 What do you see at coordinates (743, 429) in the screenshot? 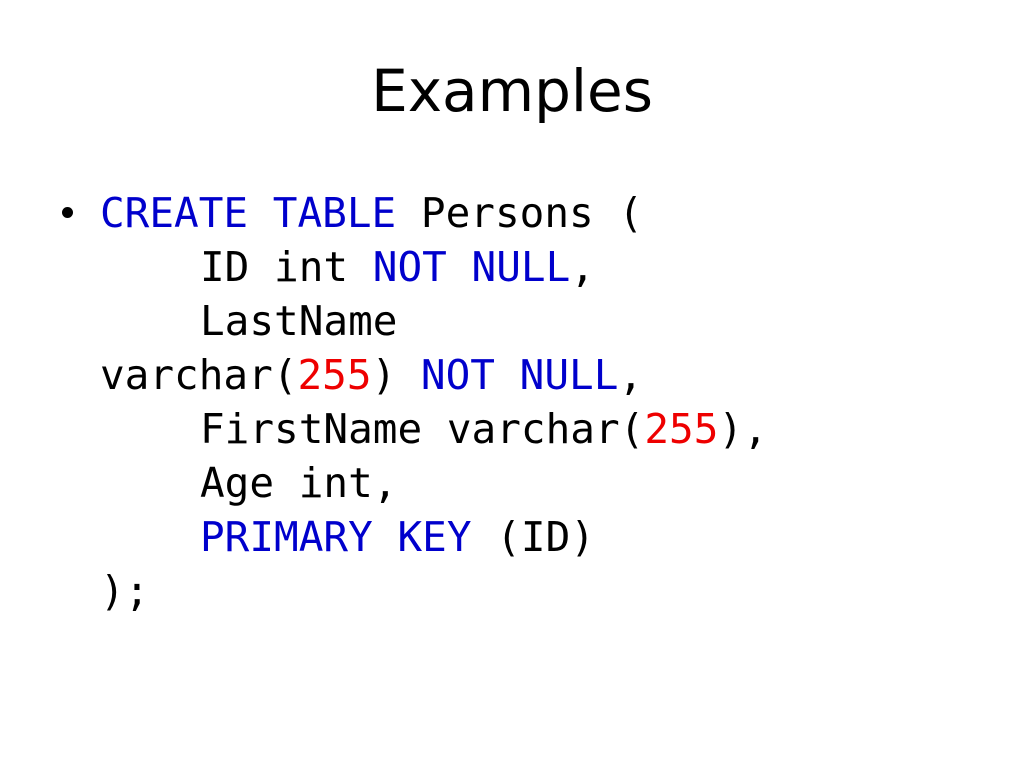
I see `code-token-plain: ),` at bounding box center [743, 429].